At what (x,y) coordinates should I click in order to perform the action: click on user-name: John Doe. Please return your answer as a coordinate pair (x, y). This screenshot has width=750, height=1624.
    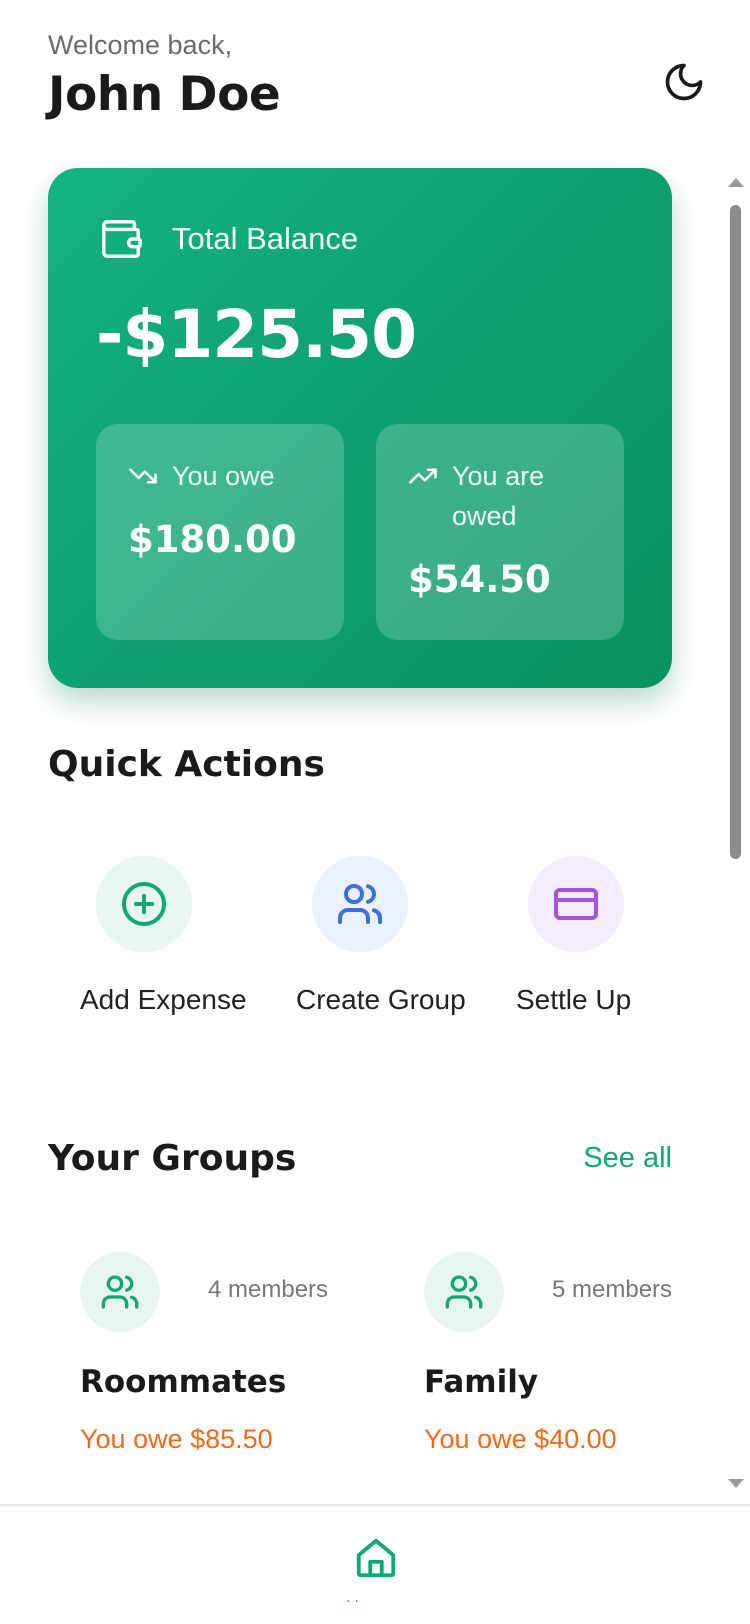
    Looking at the image, I should click on (164, 94).